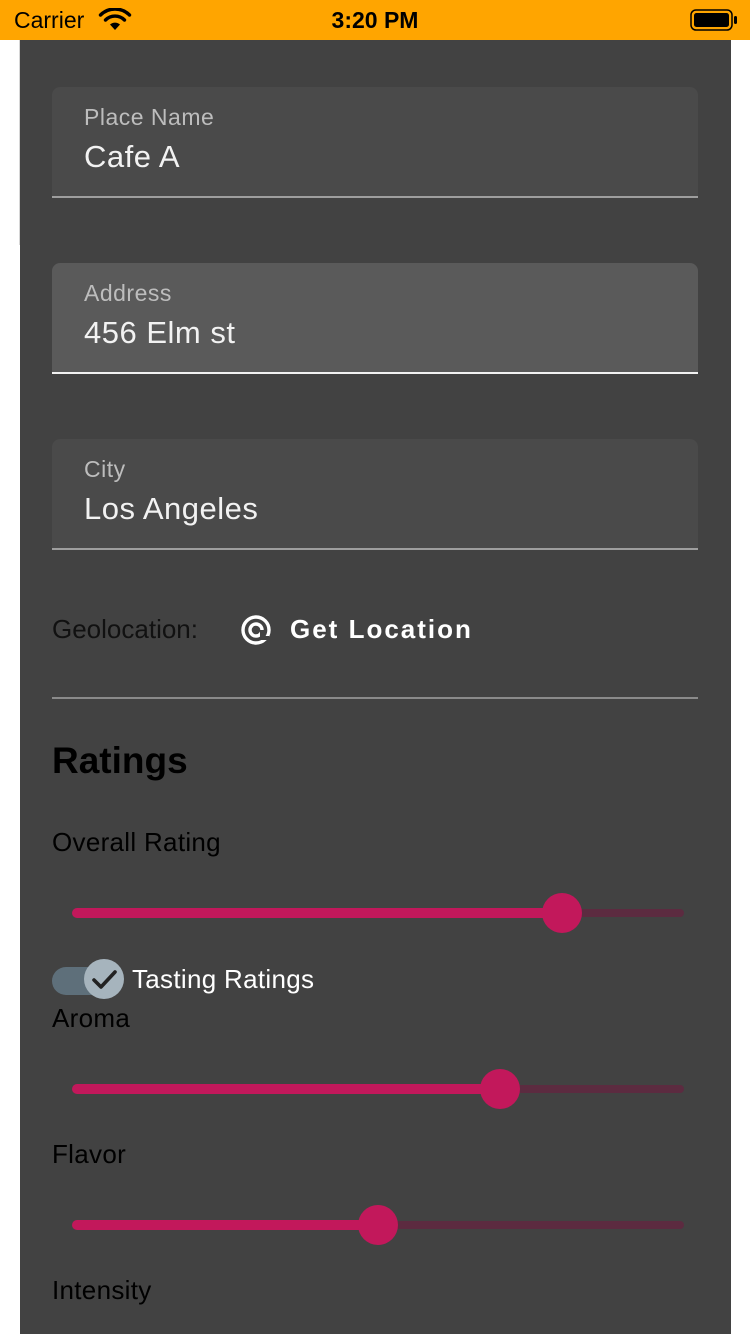  Describe the element at coordinates (128, 293) in the screenshot. I see `address-label: Address` at that location.